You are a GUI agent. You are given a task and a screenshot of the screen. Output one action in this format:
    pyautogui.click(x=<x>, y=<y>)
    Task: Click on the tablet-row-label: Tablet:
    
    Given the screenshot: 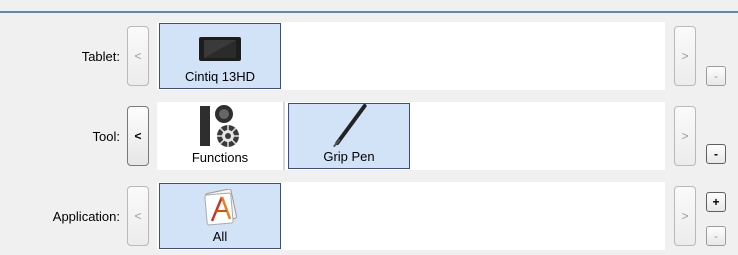 What is the action you would take?
    pyautogui.click(x=100, y=56)
    